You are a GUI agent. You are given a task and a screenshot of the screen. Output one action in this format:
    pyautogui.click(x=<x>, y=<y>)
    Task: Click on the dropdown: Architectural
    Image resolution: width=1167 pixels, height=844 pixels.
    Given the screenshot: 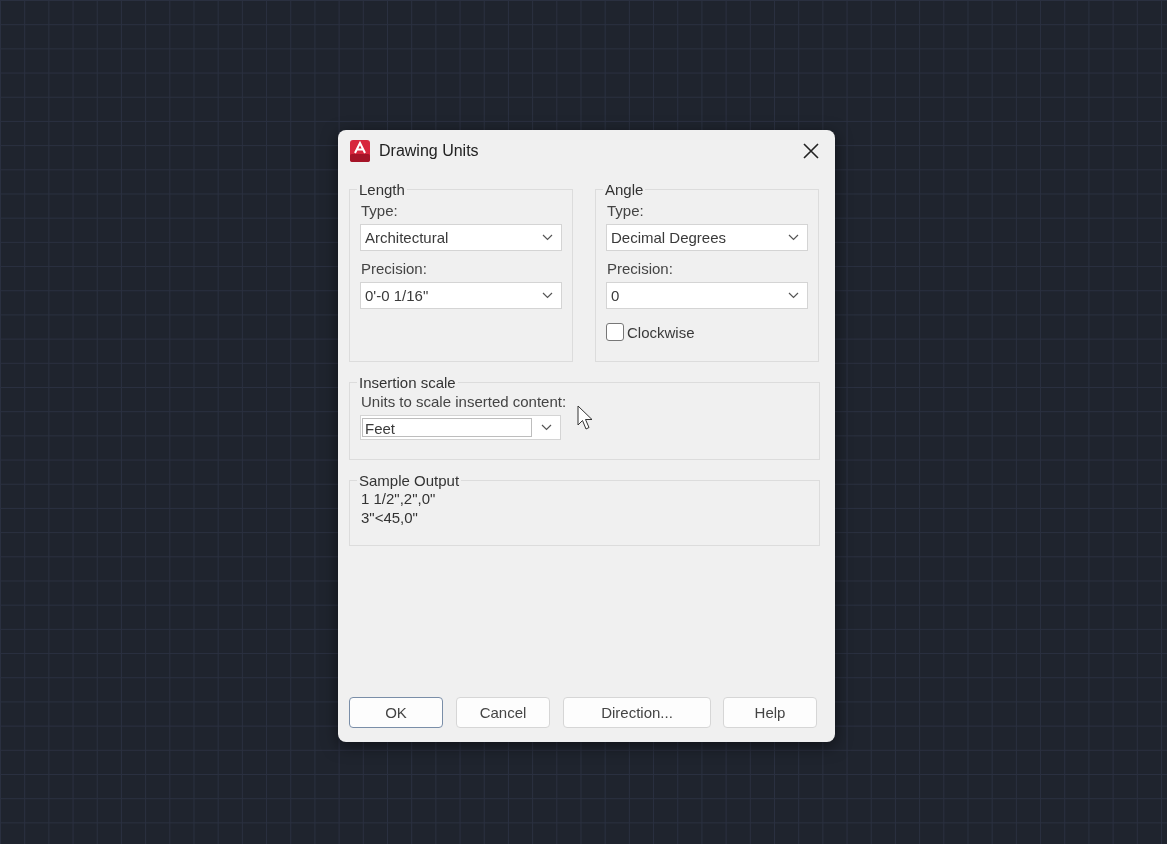 What is the action you would take?
    pyautogui.click(x=461, y=237)
    